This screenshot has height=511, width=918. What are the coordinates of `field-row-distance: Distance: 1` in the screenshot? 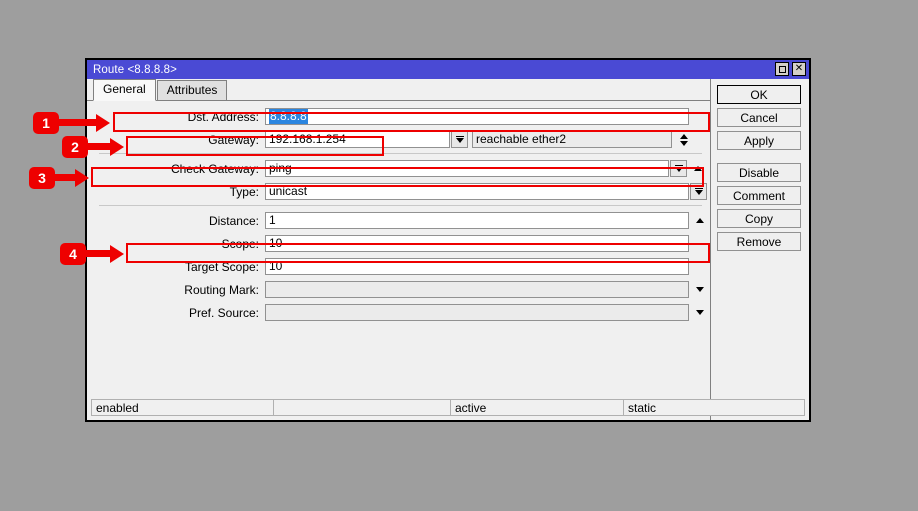 It's located at (398, 220).